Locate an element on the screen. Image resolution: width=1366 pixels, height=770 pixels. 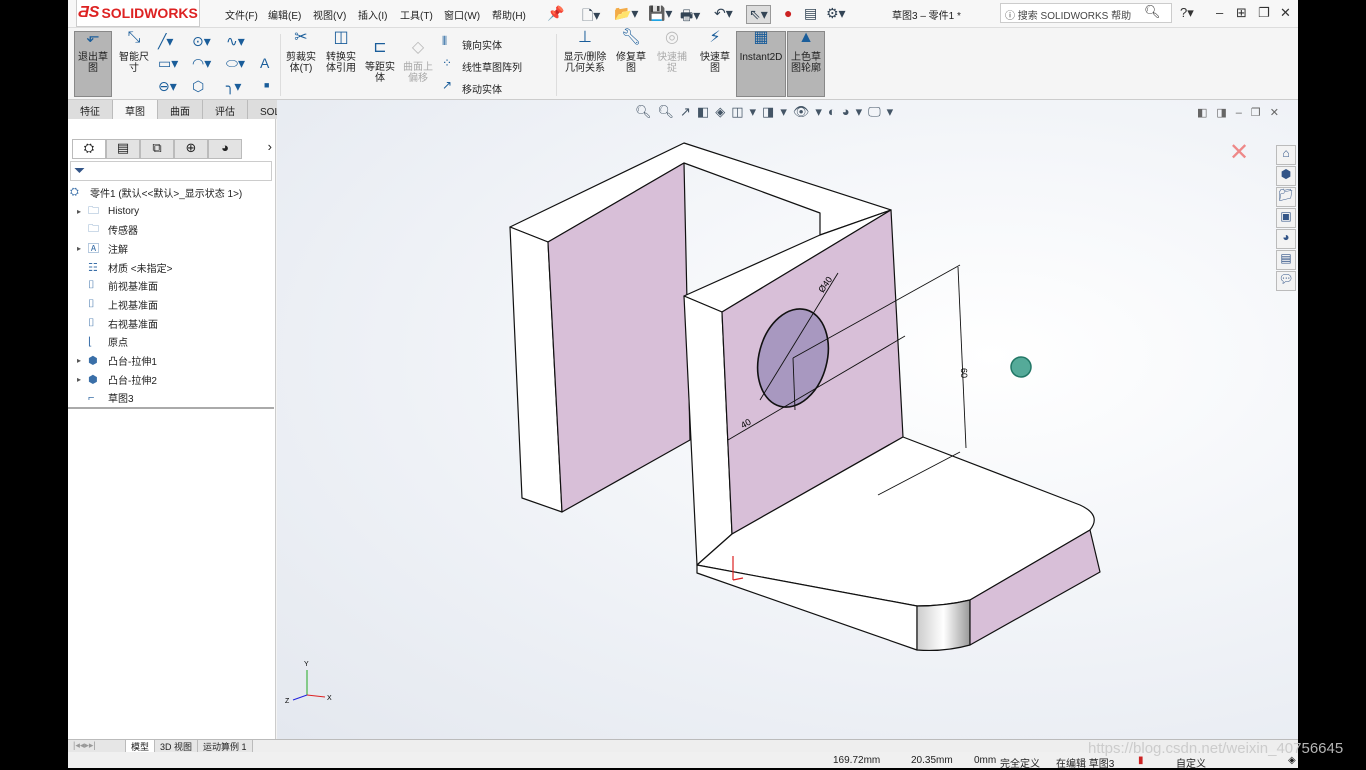
forum-icon: 💬︎ is located at coordinates (1286, 281).